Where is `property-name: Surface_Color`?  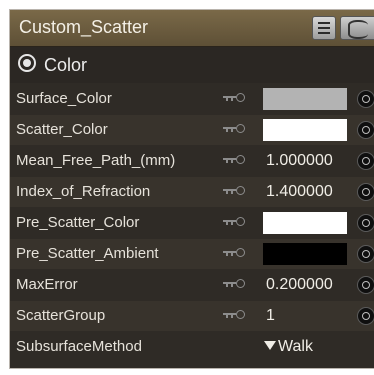 property-name: Surface_Color is located at coordinates (64, 98).